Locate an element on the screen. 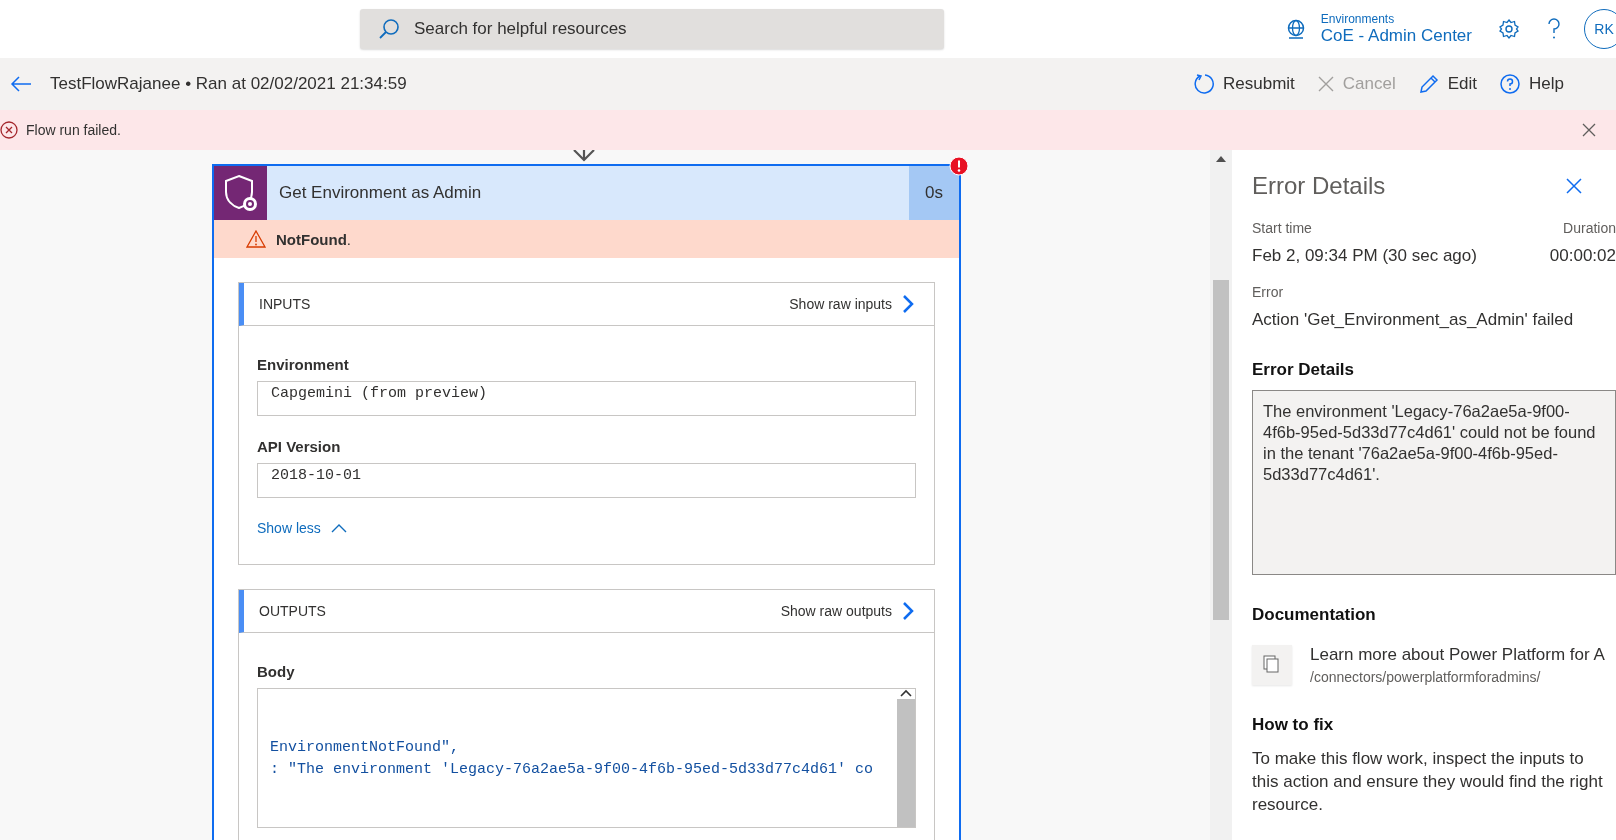 The image size is (1616, 840). action-duration: 0s is located at coordinates (934, 193).